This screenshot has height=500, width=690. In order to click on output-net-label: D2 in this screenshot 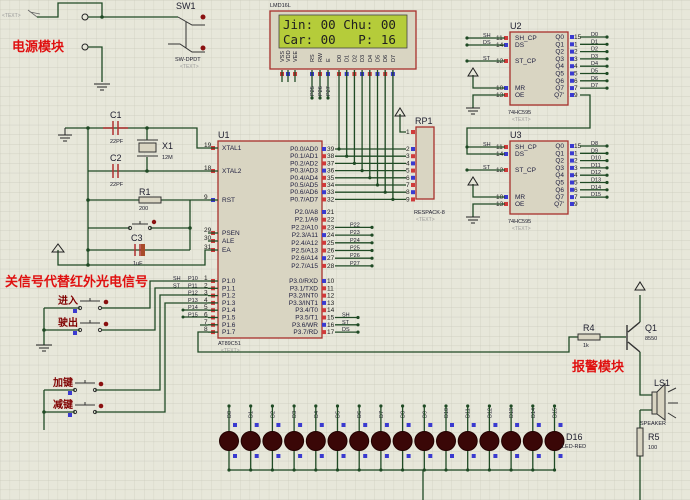, I will do `click(594, 50)`.